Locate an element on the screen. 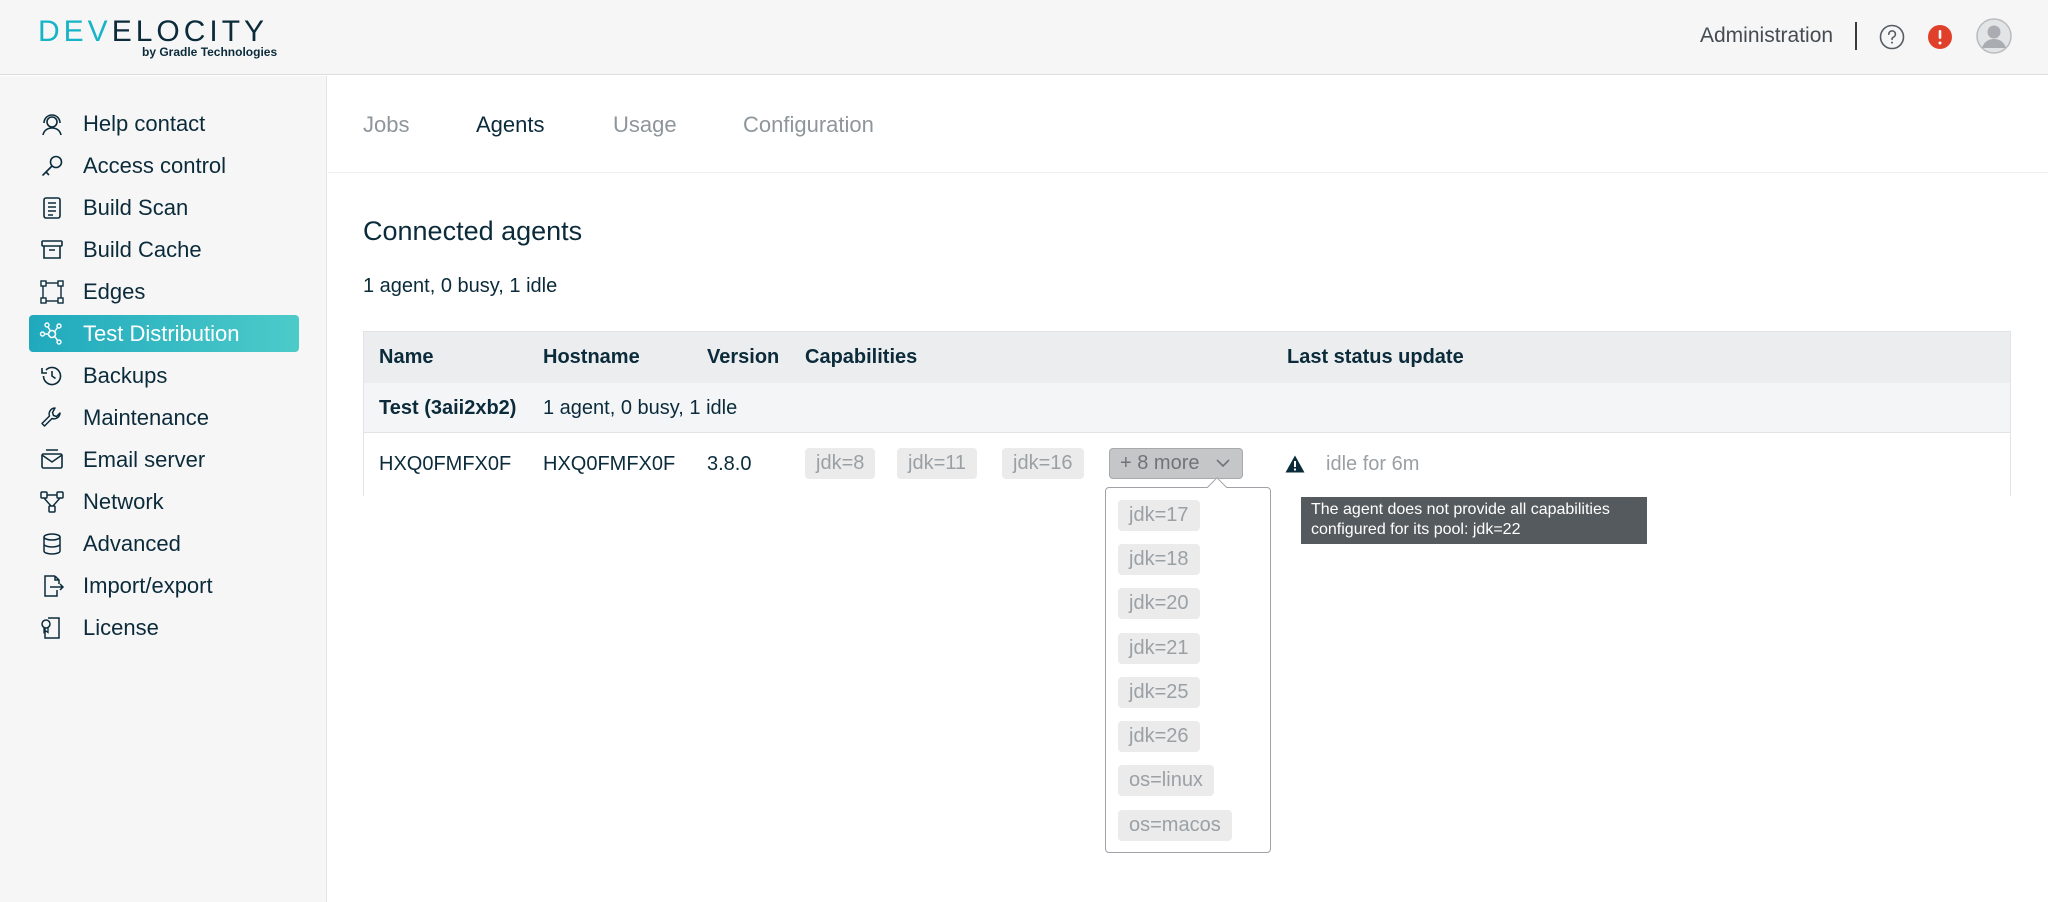 The width and height of the screenshot is (2048, 902). sidebar-item-label: License is located at coordinates (121, 627).